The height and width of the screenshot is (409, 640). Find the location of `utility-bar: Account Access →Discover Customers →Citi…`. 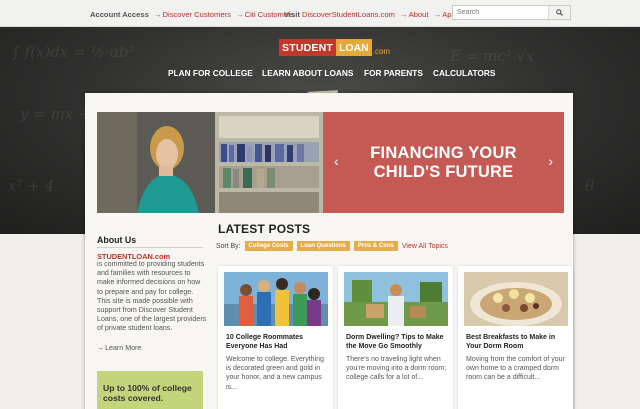

utility-bar: Account Access →Discover Customers →Citi… is located at coordinates (320, 13).